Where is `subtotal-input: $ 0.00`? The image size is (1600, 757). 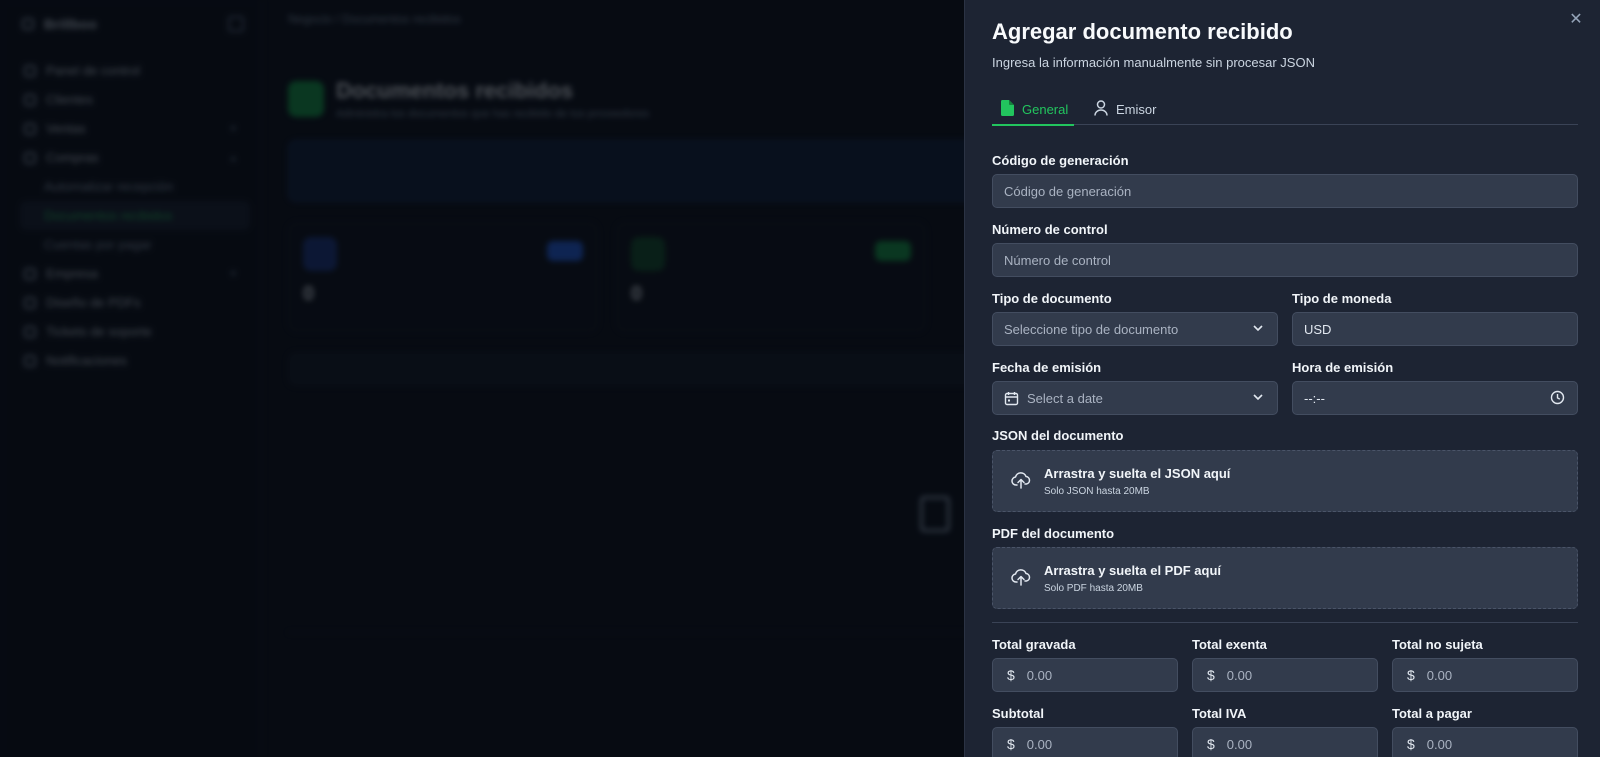 subtotal-input: $ 0.00 is located at coordinates (1085, 742).